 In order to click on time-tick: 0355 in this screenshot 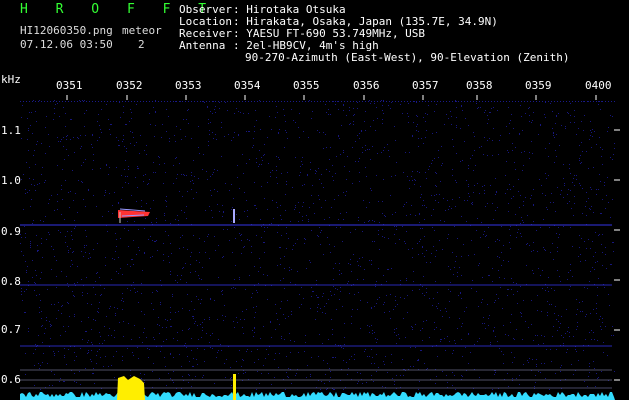, I will do `click(306, 85)`.